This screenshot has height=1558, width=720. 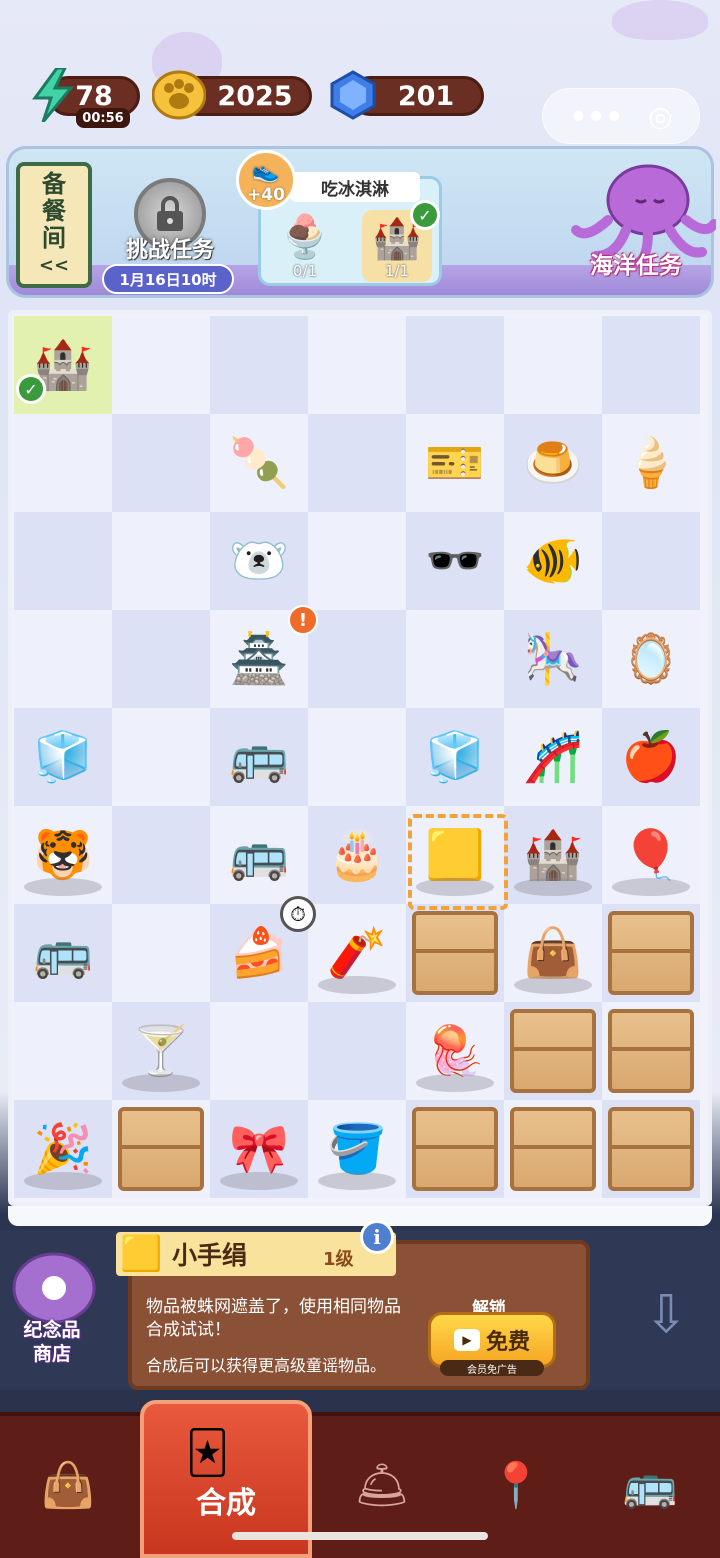 I want to click on ticket-card-icon: 🎫, so click(x=455, y=463).